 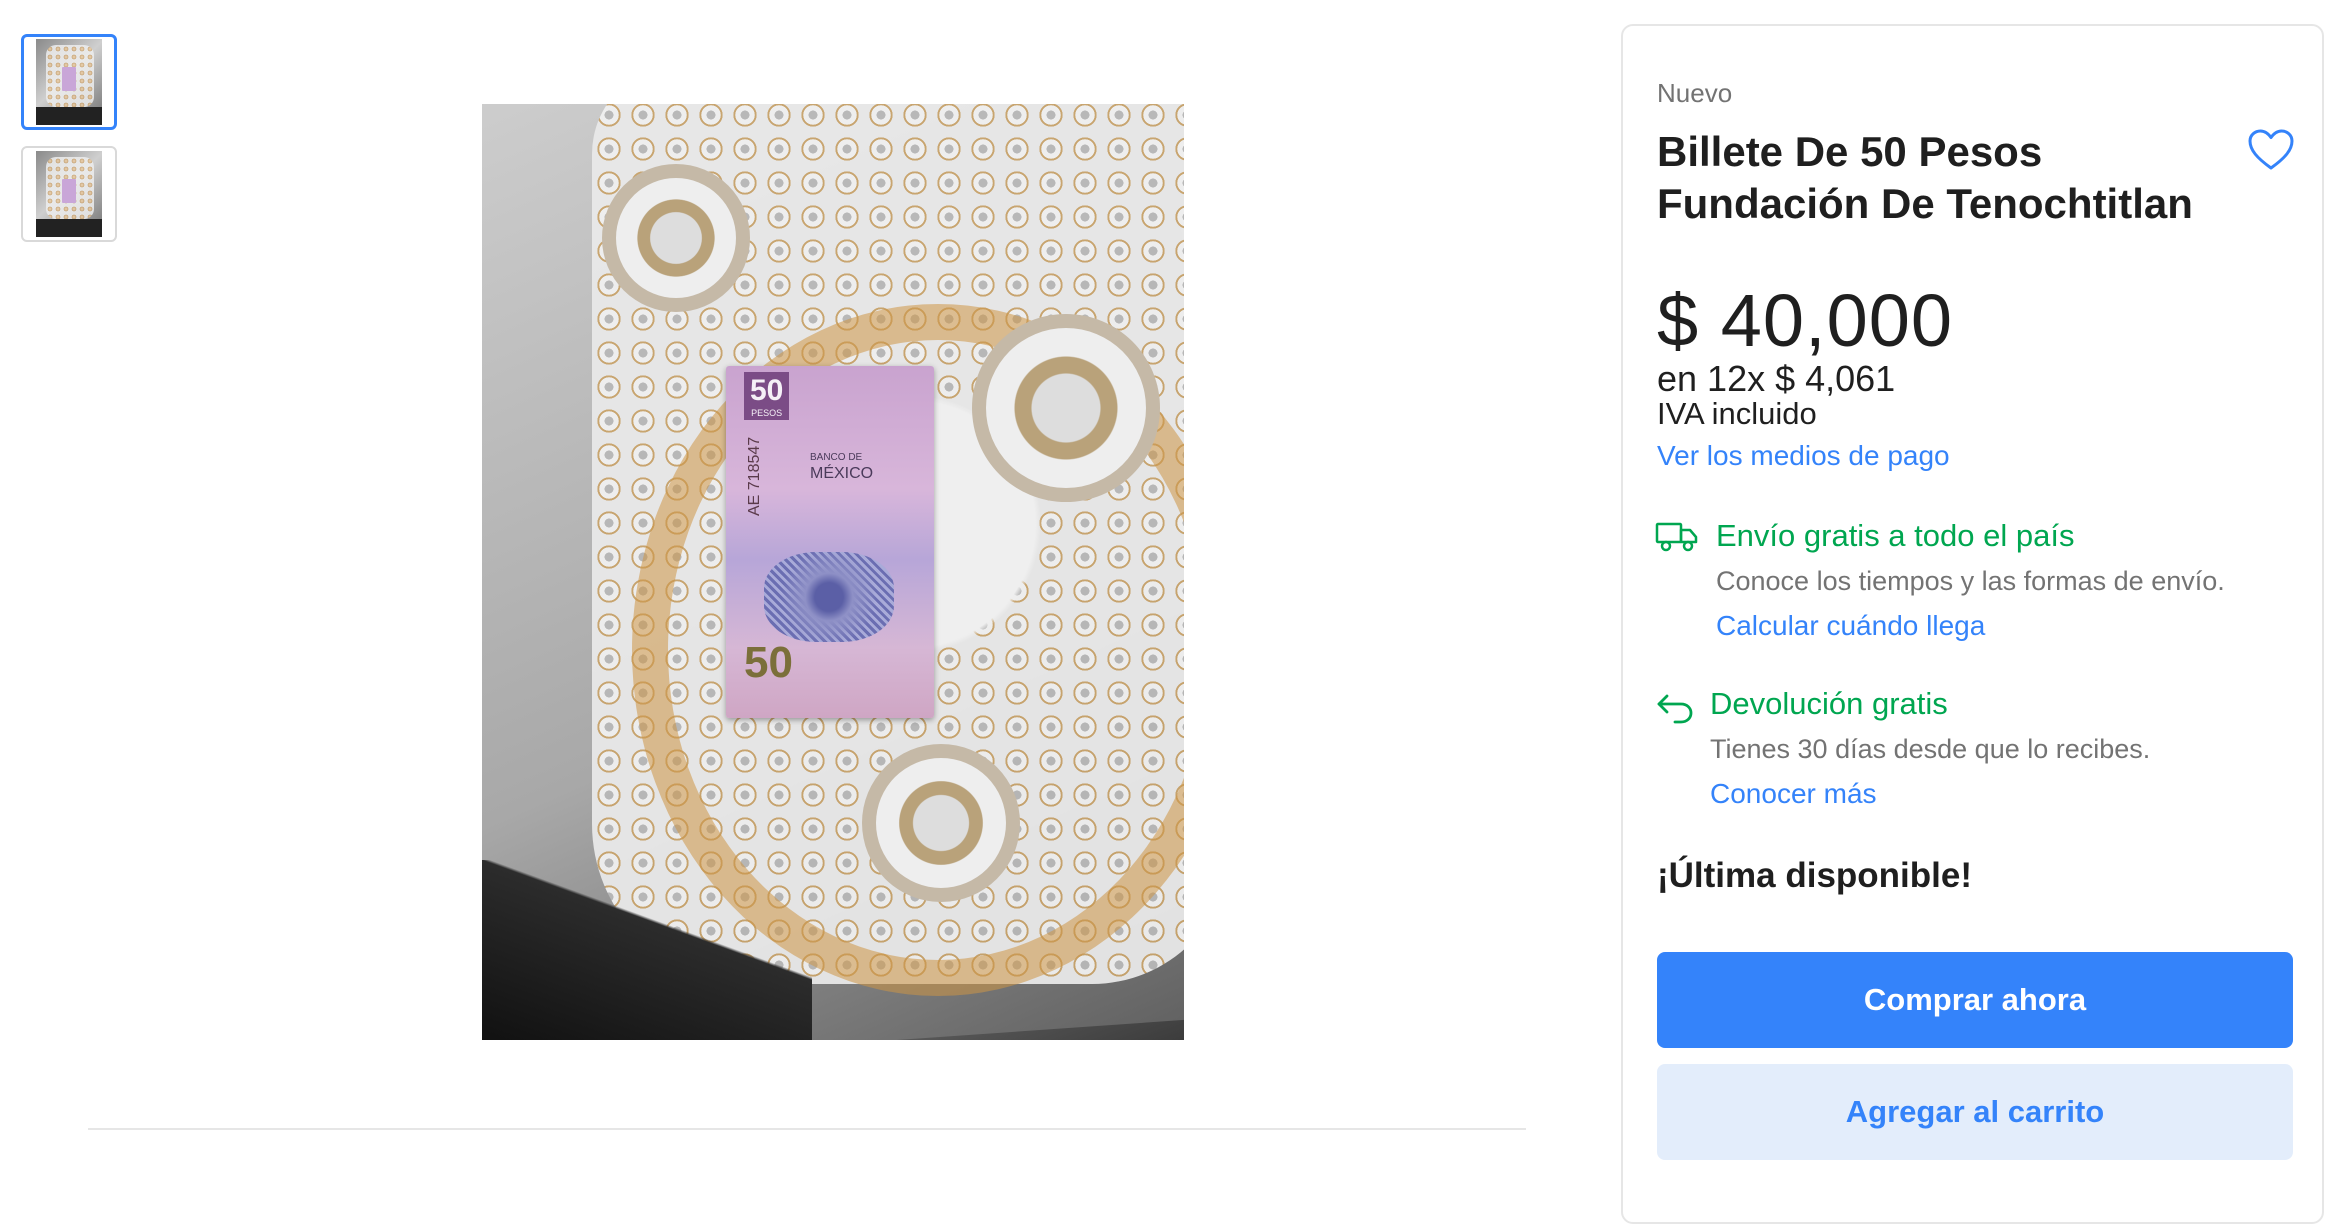 I want to click on banknote-denomination-large: 50, so click(x=768, y=662).